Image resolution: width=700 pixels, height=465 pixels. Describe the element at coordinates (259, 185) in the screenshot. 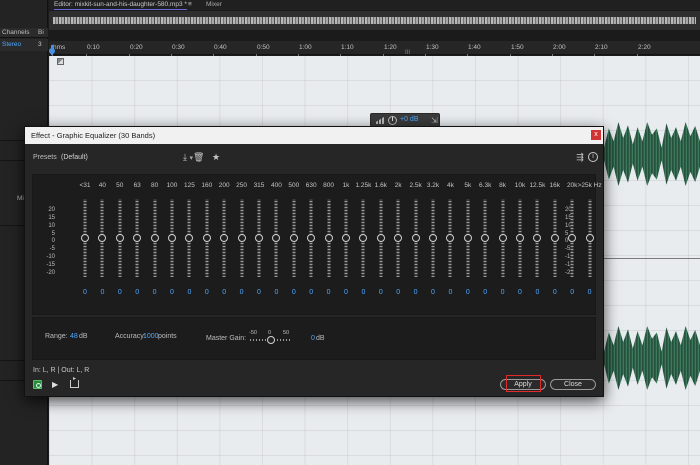

I see `band-frequency-label: 315` at that location.